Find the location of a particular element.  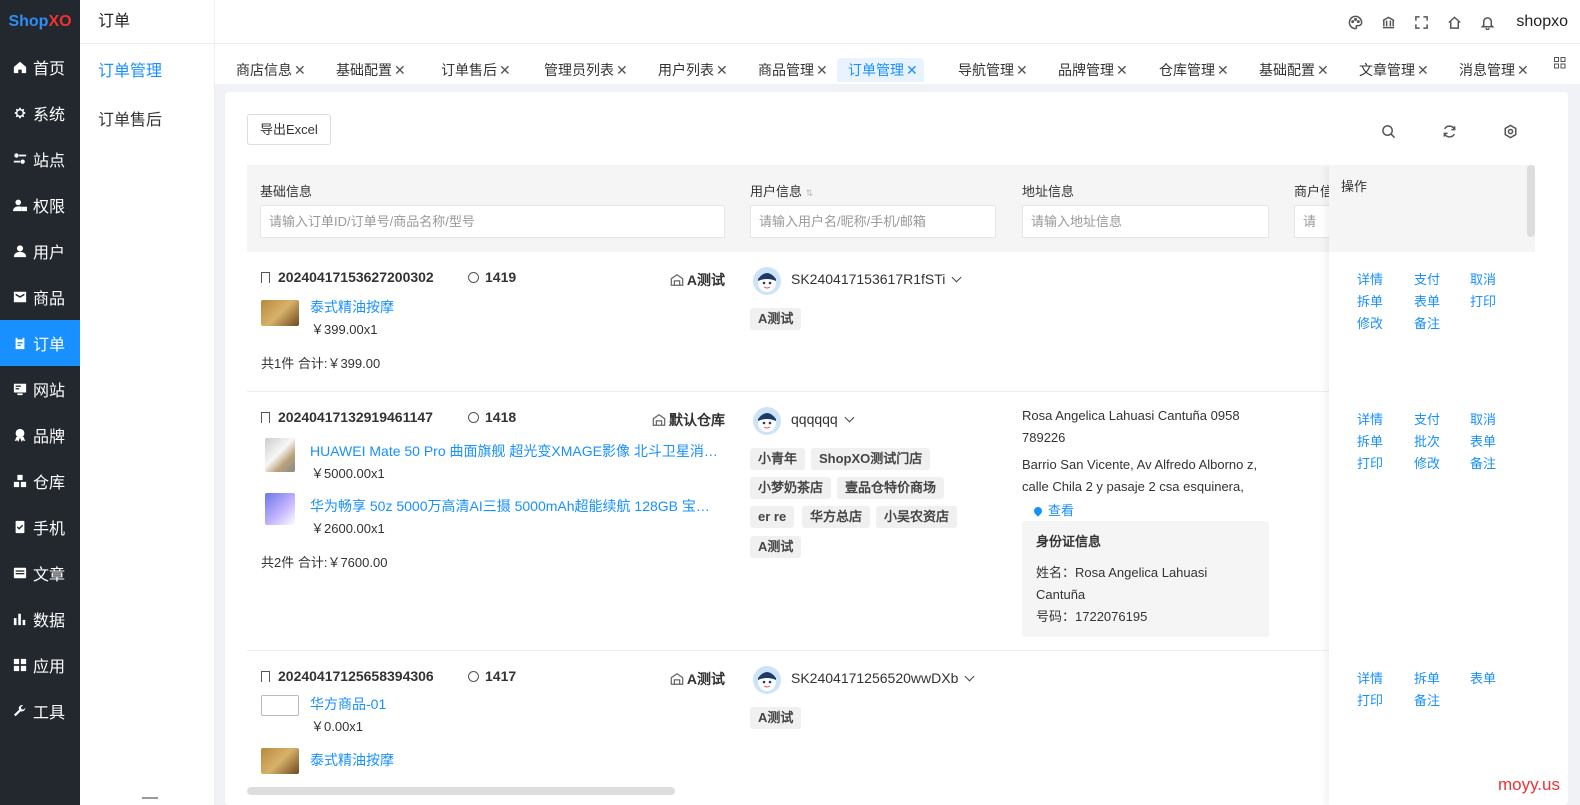

product-name-link: 华方商品-01 is located at coordinates (348, 704).